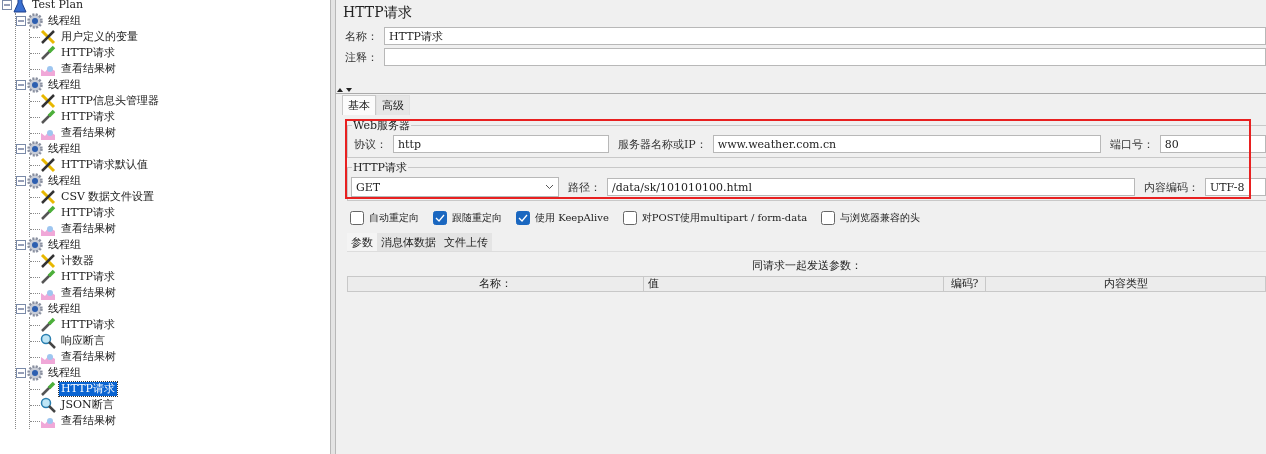 The width and height of the screenshot is (1266, 454). What do you see at coordinates (662, 144) in the screenshot?
I see `field-label: 服务器名称或IP：` at bounding box center [662, 144].